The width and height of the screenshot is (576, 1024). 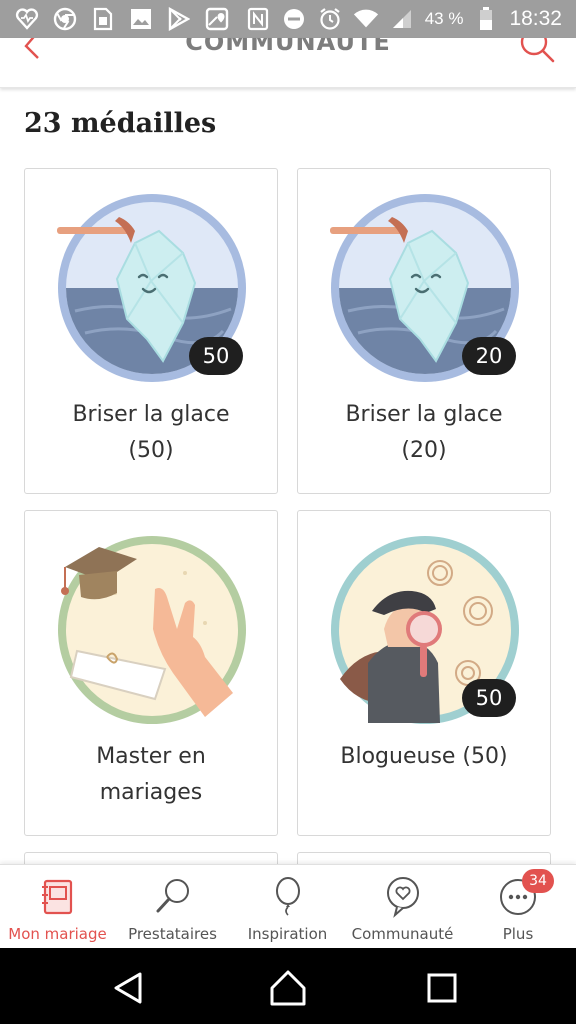 I want to click on nav-tab-communaute: Communauté, so click(x=402, y=907).